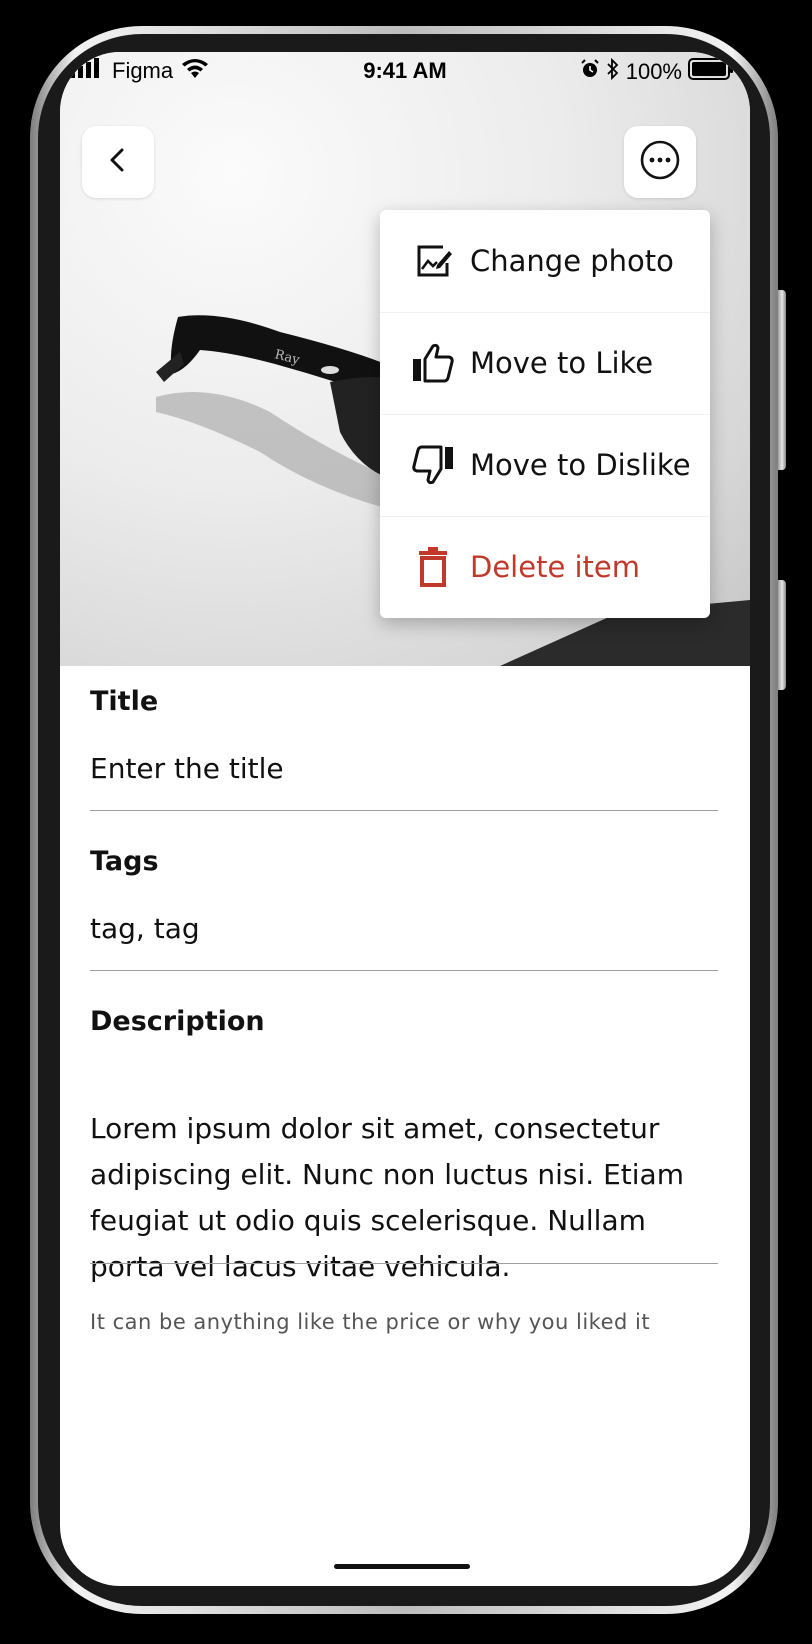  What do you see at coordinates (555, 567) in the screenshot?
I see `menu-item-label: Delete item` at bounding box center [555, 567].